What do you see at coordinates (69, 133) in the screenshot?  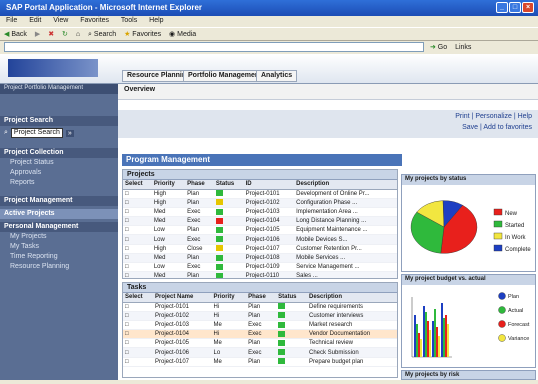 I see `go-button: »` at bounding box center [69, 133].